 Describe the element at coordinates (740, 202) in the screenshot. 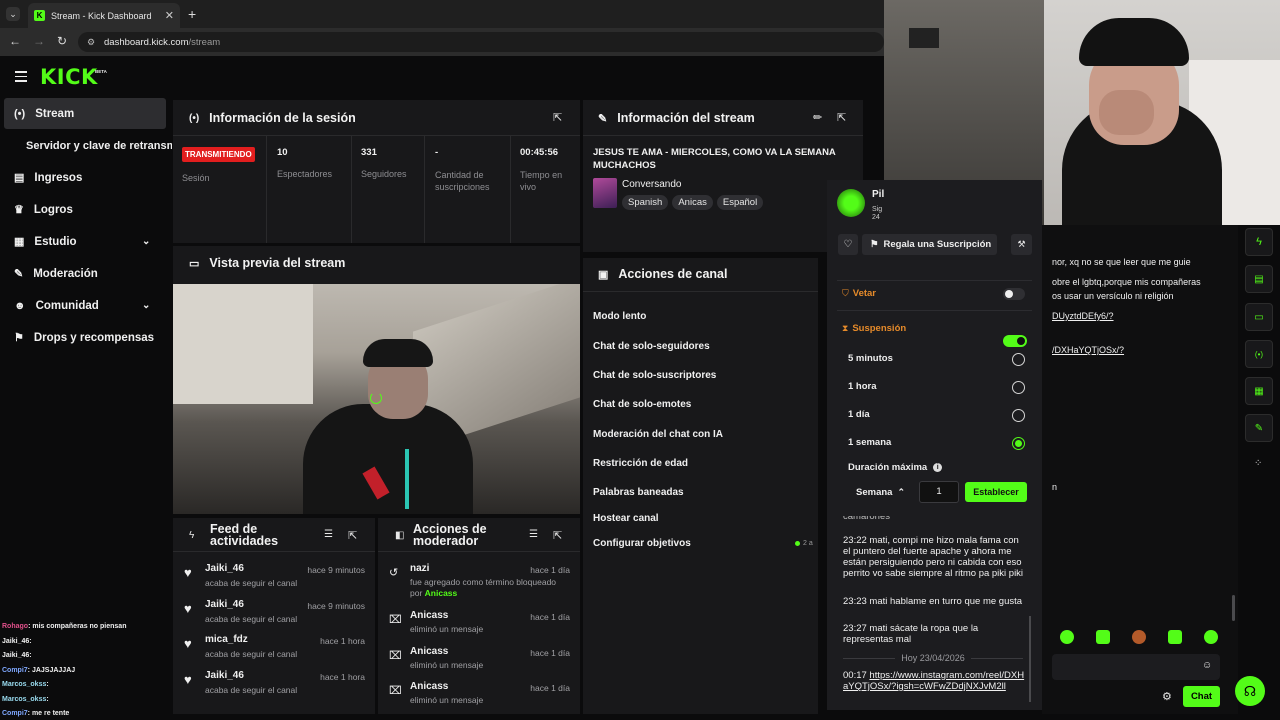

I see `tag: Español` at that location.